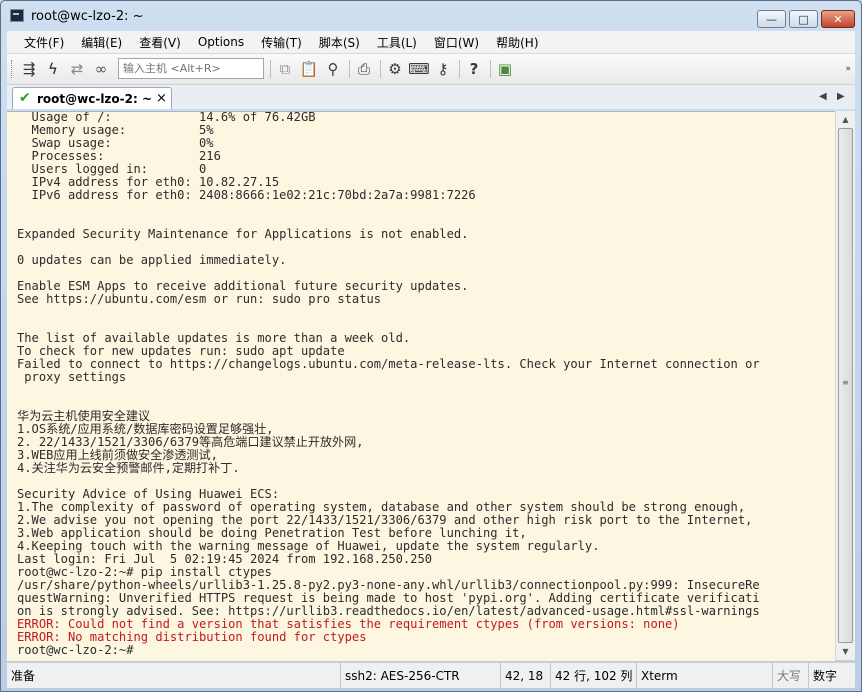 The width and height of the screenshot is (862, 692). Describe the element at coordinates (101, 69) in the screenshot. I see `link-icon: ∞` at that location.